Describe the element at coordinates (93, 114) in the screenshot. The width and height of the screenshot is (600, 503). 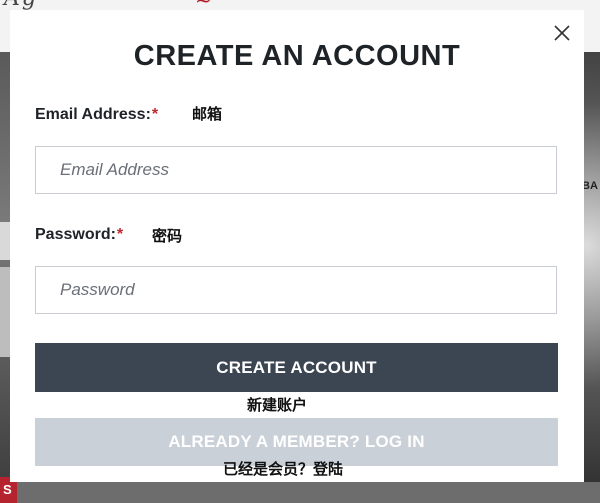
I see `email-label-text: Email Address:` at that location.